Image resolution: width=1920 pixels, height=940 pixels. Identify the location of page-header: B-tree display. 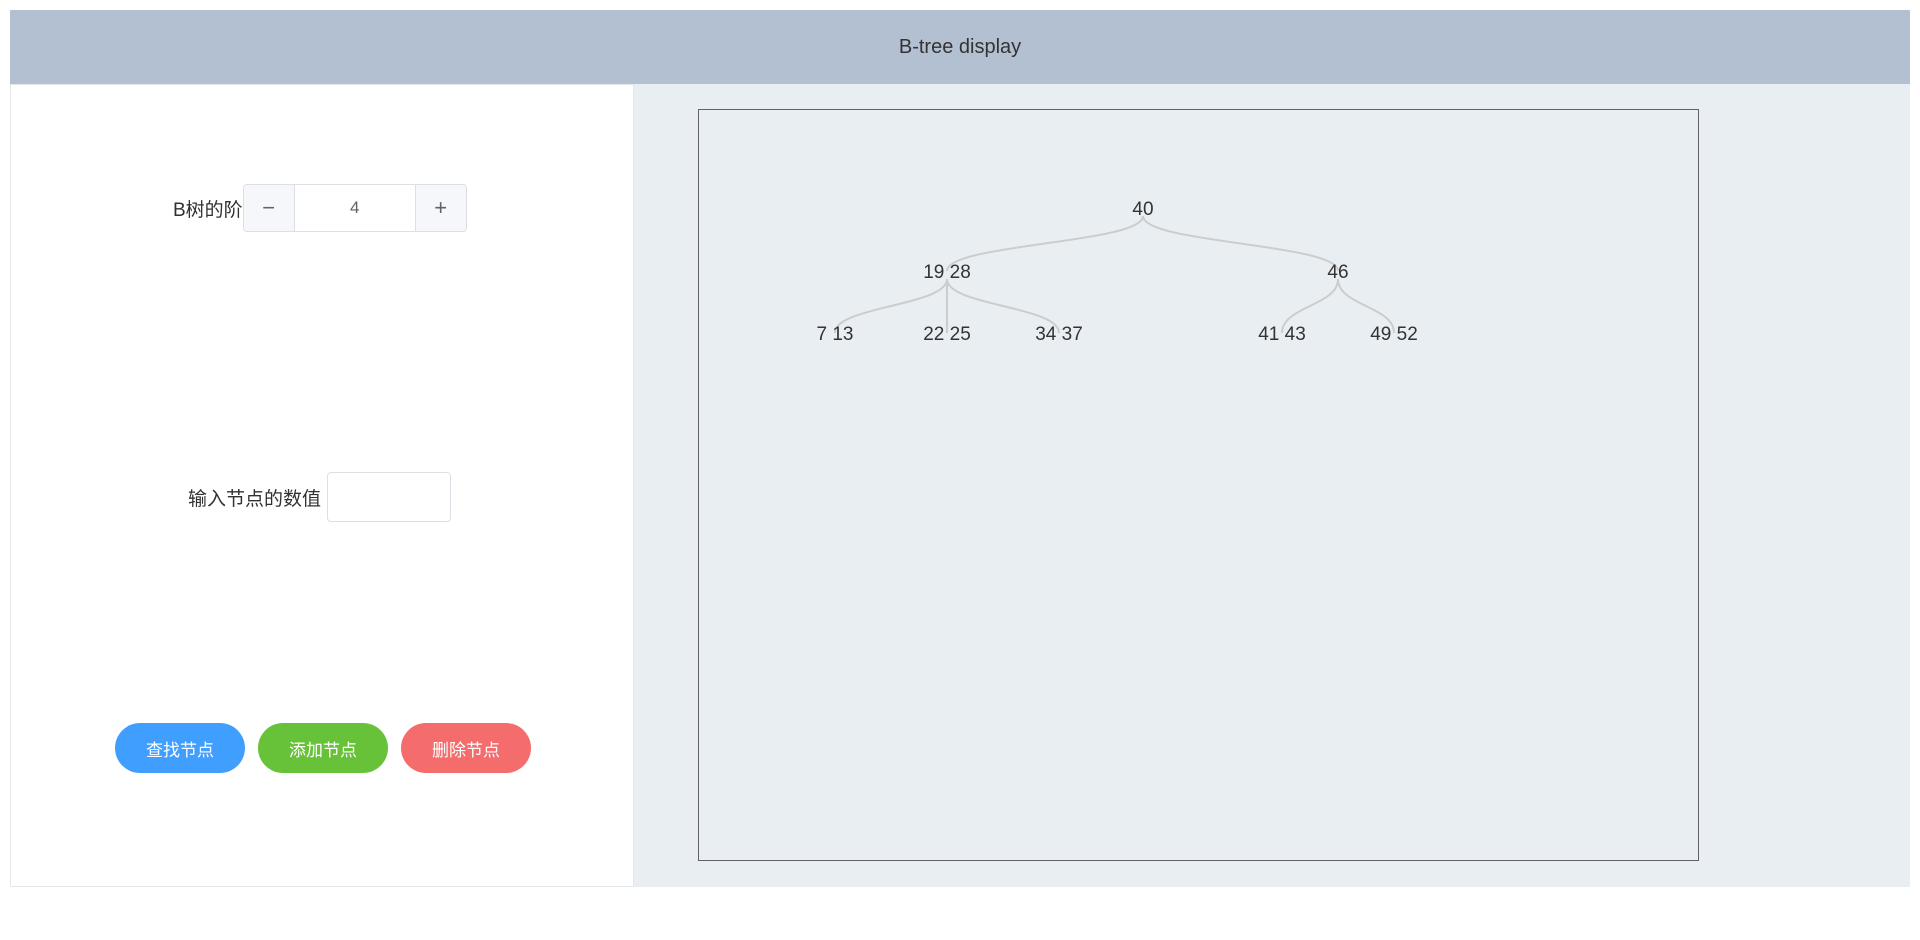
(960, 47).